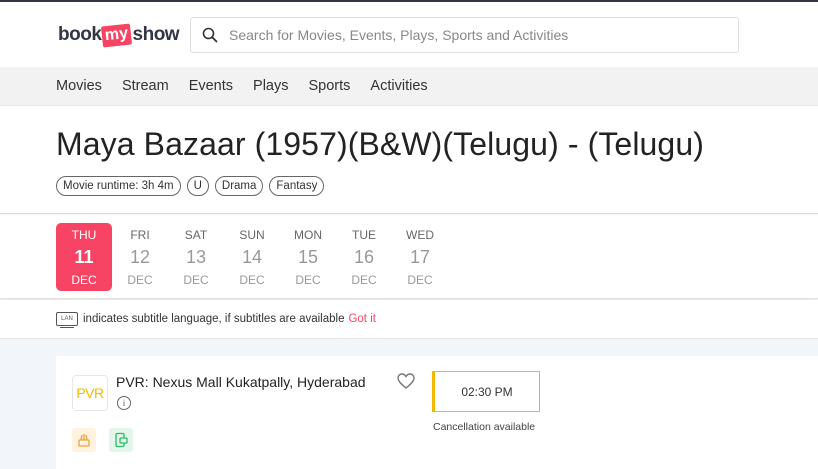  Describe the element at coordinates (420, 235) in the screenshot. I see `date-day: WED` at that location.